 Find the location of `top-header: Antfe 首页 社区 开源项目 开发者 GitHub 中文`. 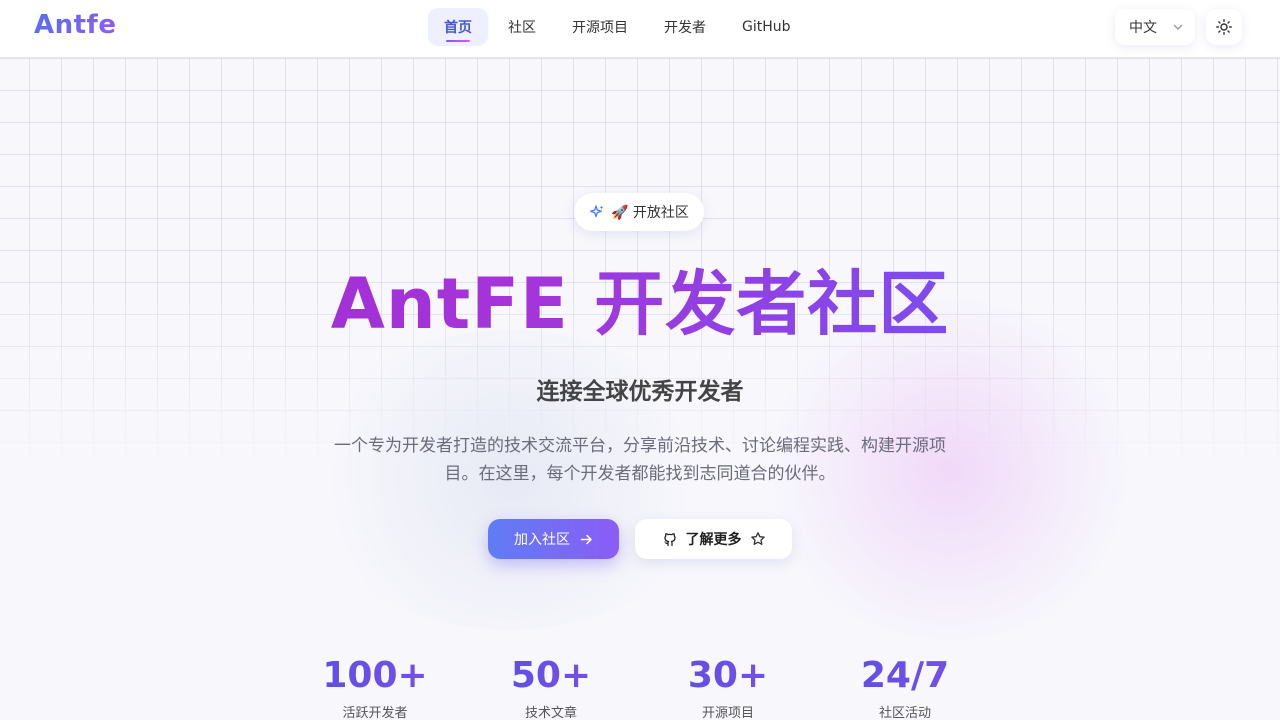

top-header: Antfe 首页 社区 开源项目 开发者 GitHub 中文 is located at coordinates (640, 29).